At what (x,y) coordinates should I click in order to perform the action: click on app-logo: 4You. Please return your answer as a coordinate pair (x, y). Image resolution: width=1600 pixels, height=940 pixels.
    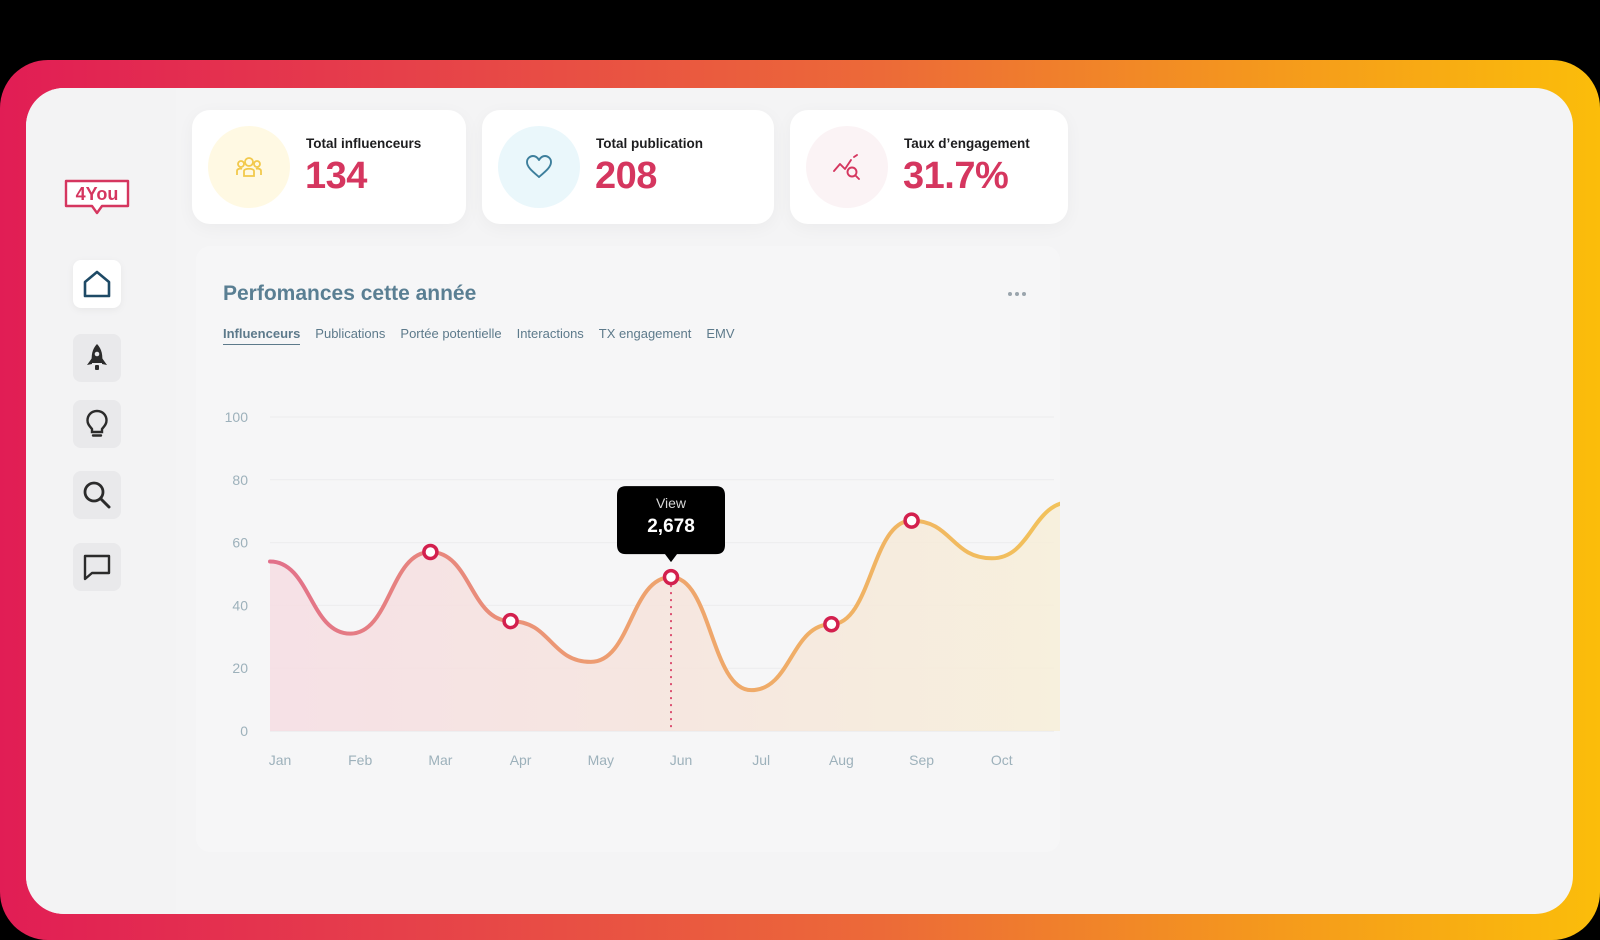
    Looking at the image, I should click on (97, 197).